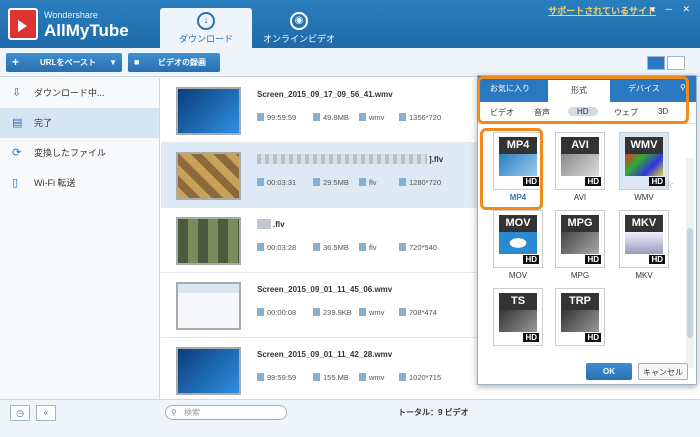 This screenshot has width=700, height=437. Describe the element at coordinates (518, 275) in the screenshot. I see `format-label: MOV` at that location.